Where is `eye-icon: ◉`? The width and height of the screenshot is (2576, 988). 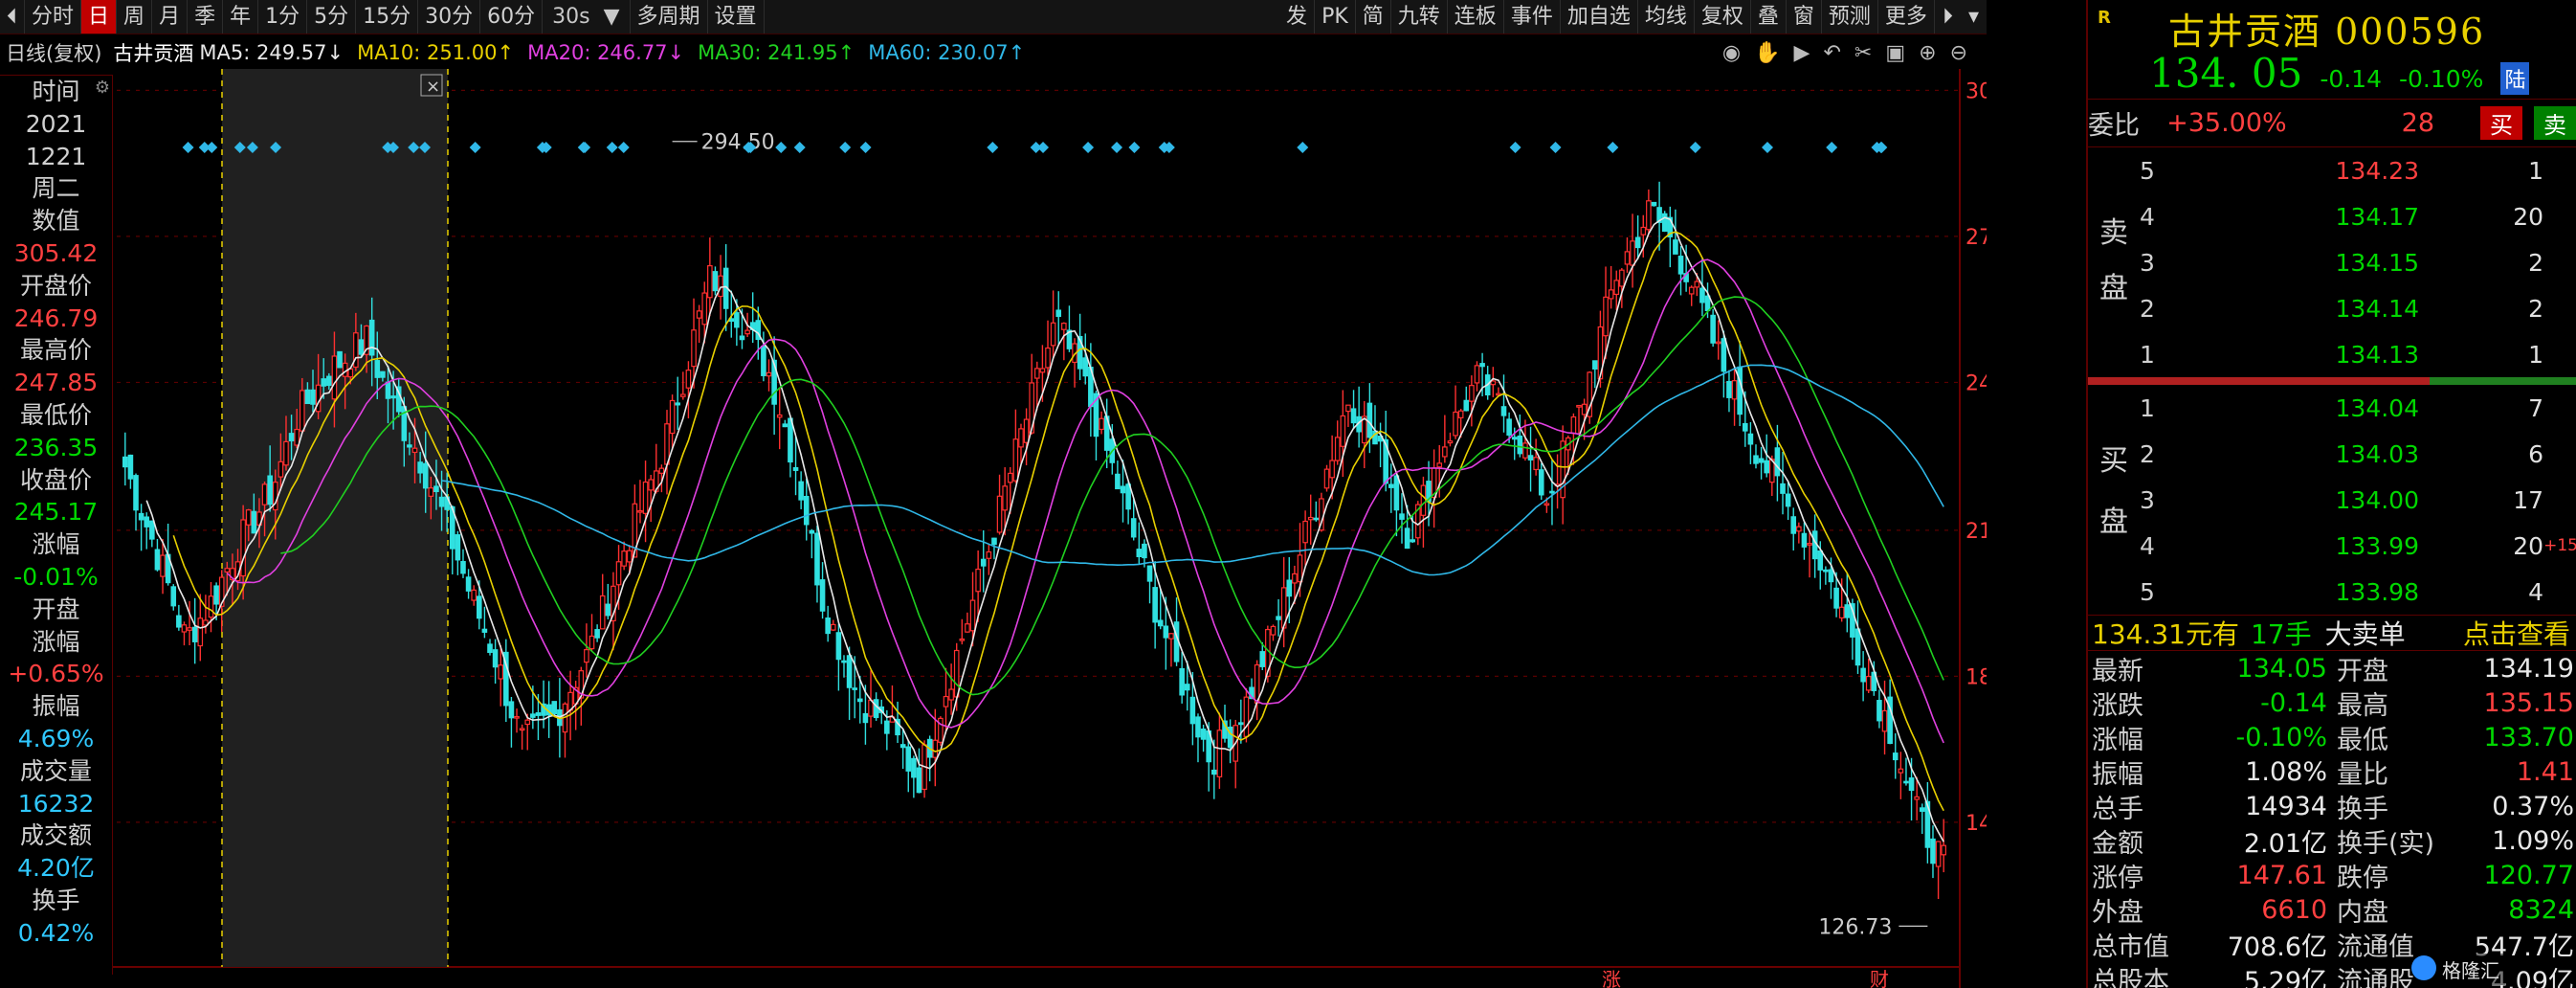
eye-icon: ◉ is located at coordinates (1731, 53).